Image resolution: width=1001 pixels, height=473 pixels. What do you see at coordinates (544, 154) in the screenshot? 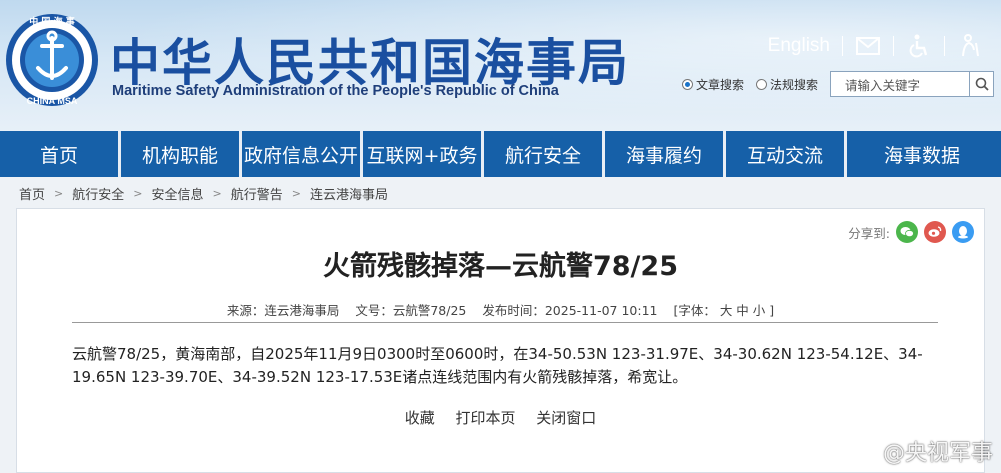
I see `nav-navigation-safety: 航行安全` at bounding box center [544, 154].